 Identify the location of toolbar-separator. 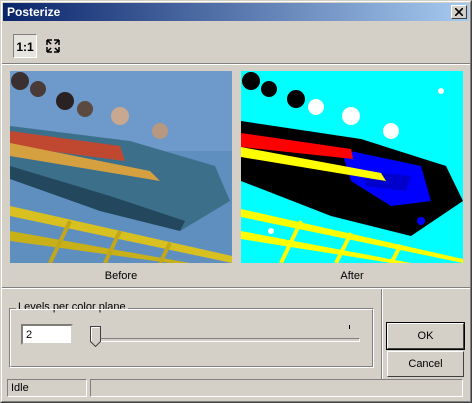
(236, 64).